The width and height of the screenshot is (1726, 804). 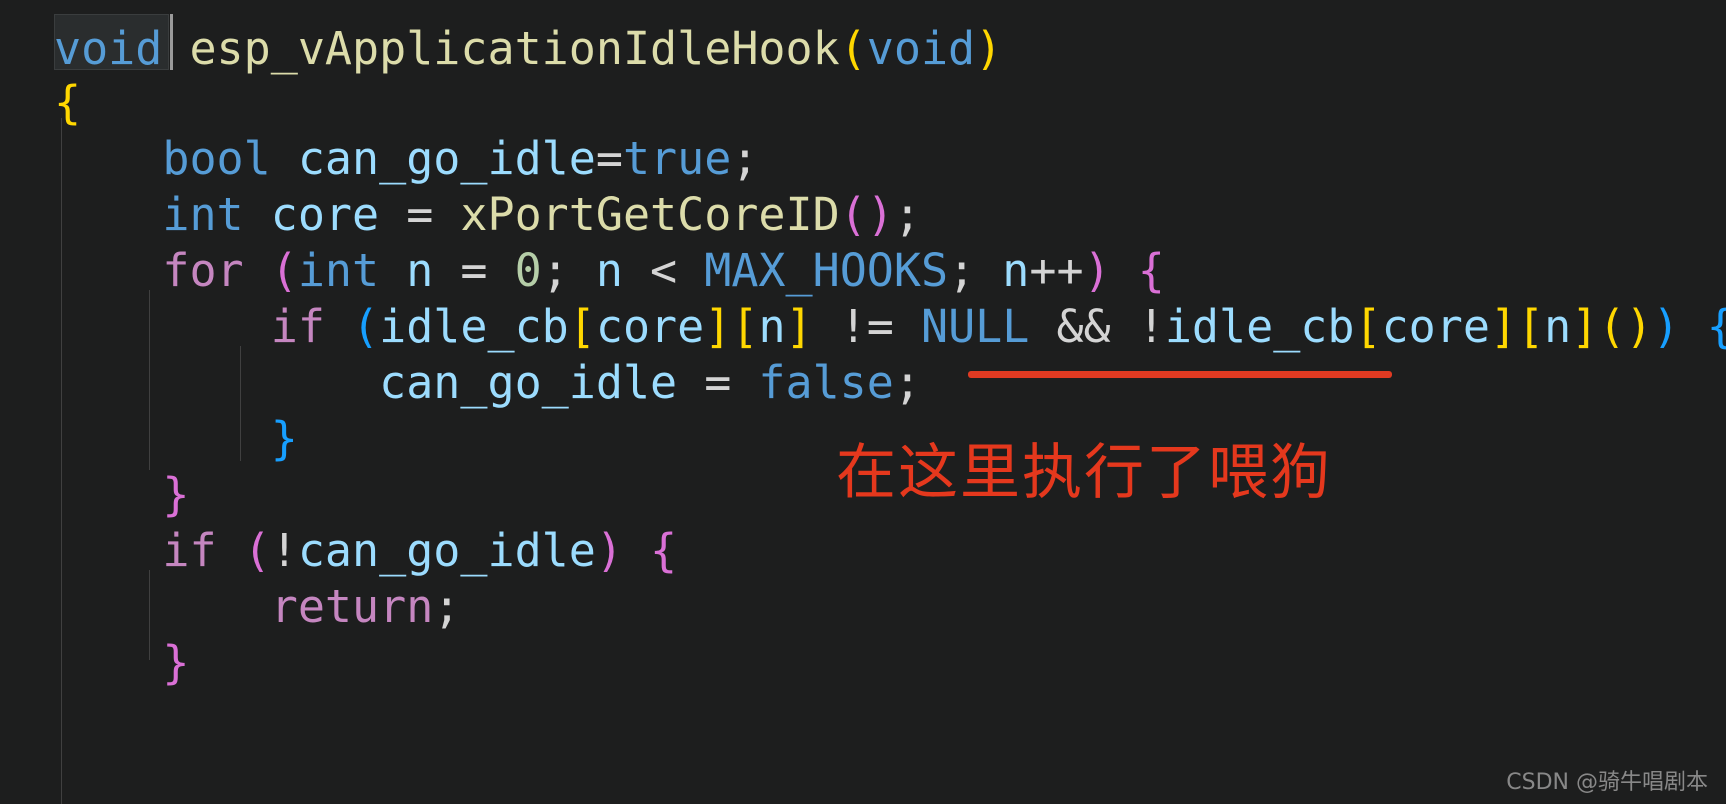 What do you see at coordinates (826, 382) in the screenshot?
I see `code-token: false` at bounding box center [826, 382].